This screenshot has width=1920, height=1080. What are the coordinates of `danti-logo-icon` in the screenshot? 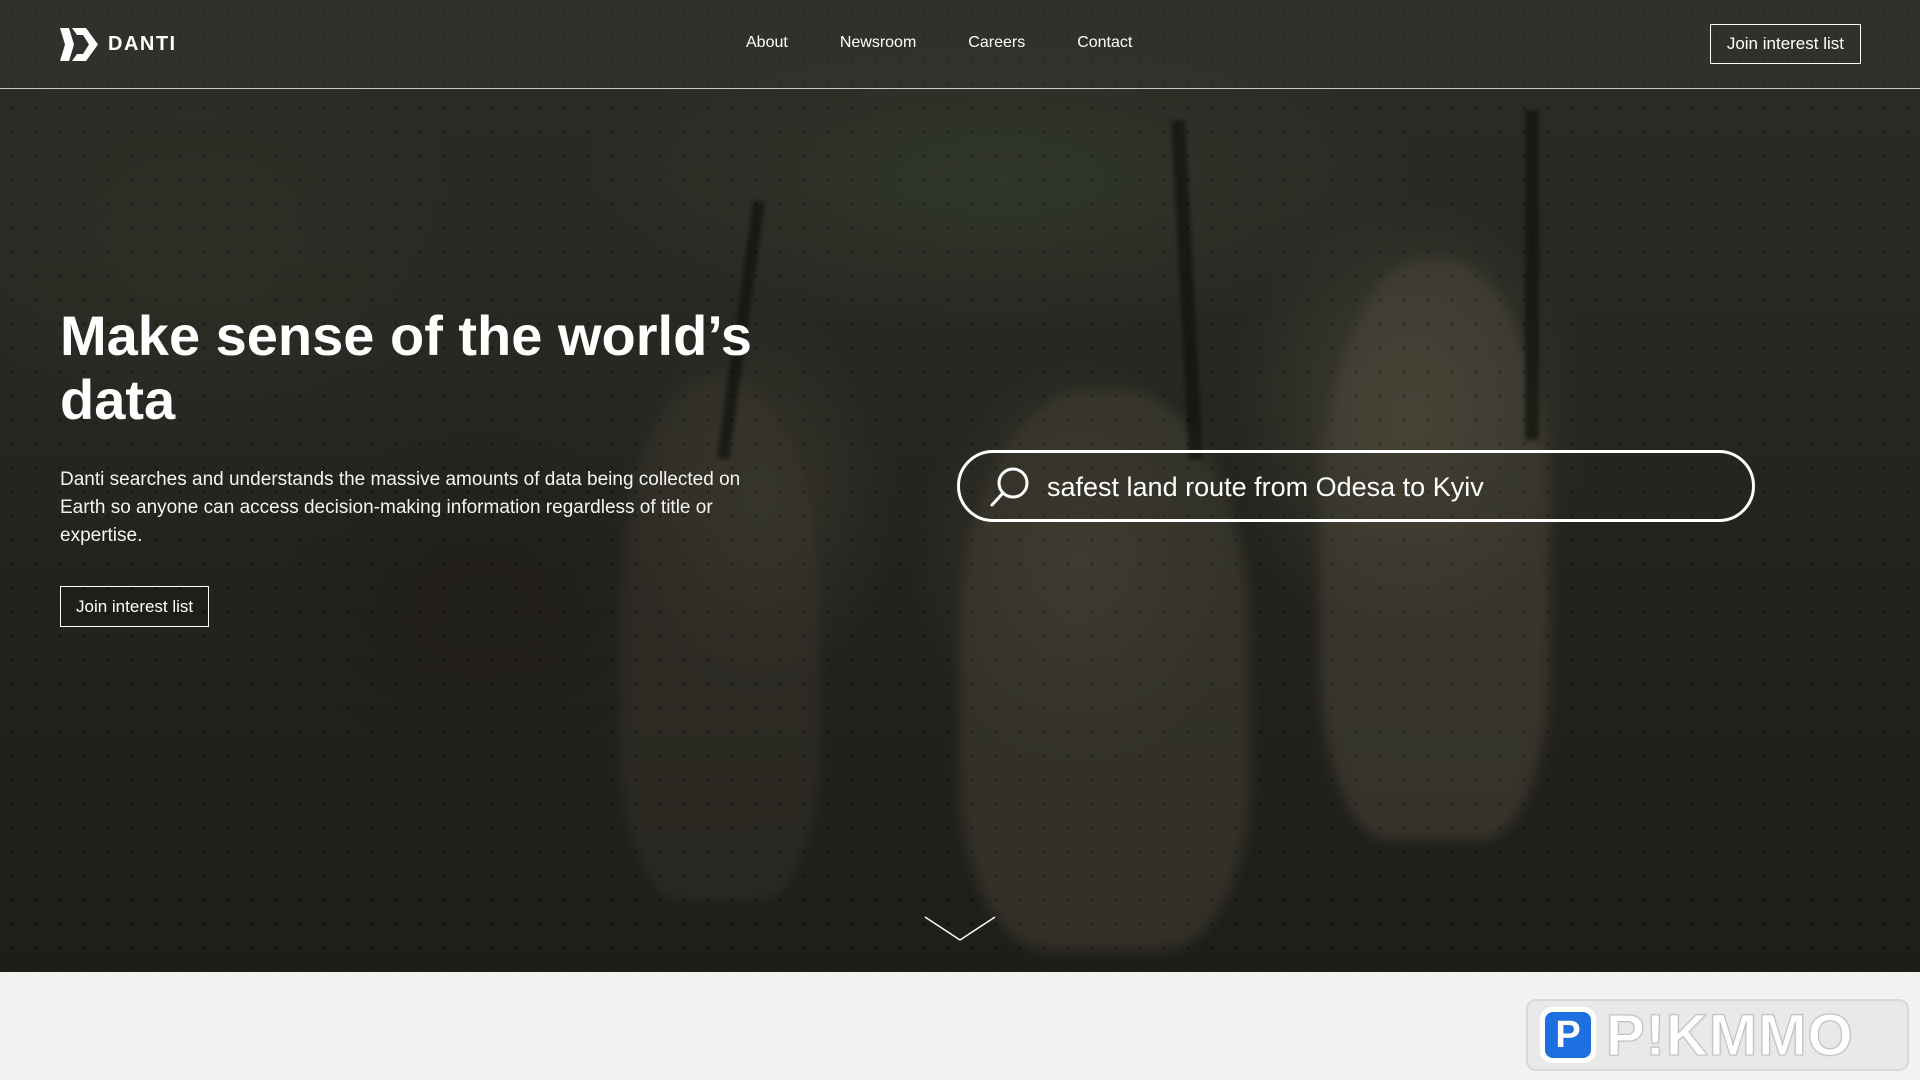 It's located at (79, 44).